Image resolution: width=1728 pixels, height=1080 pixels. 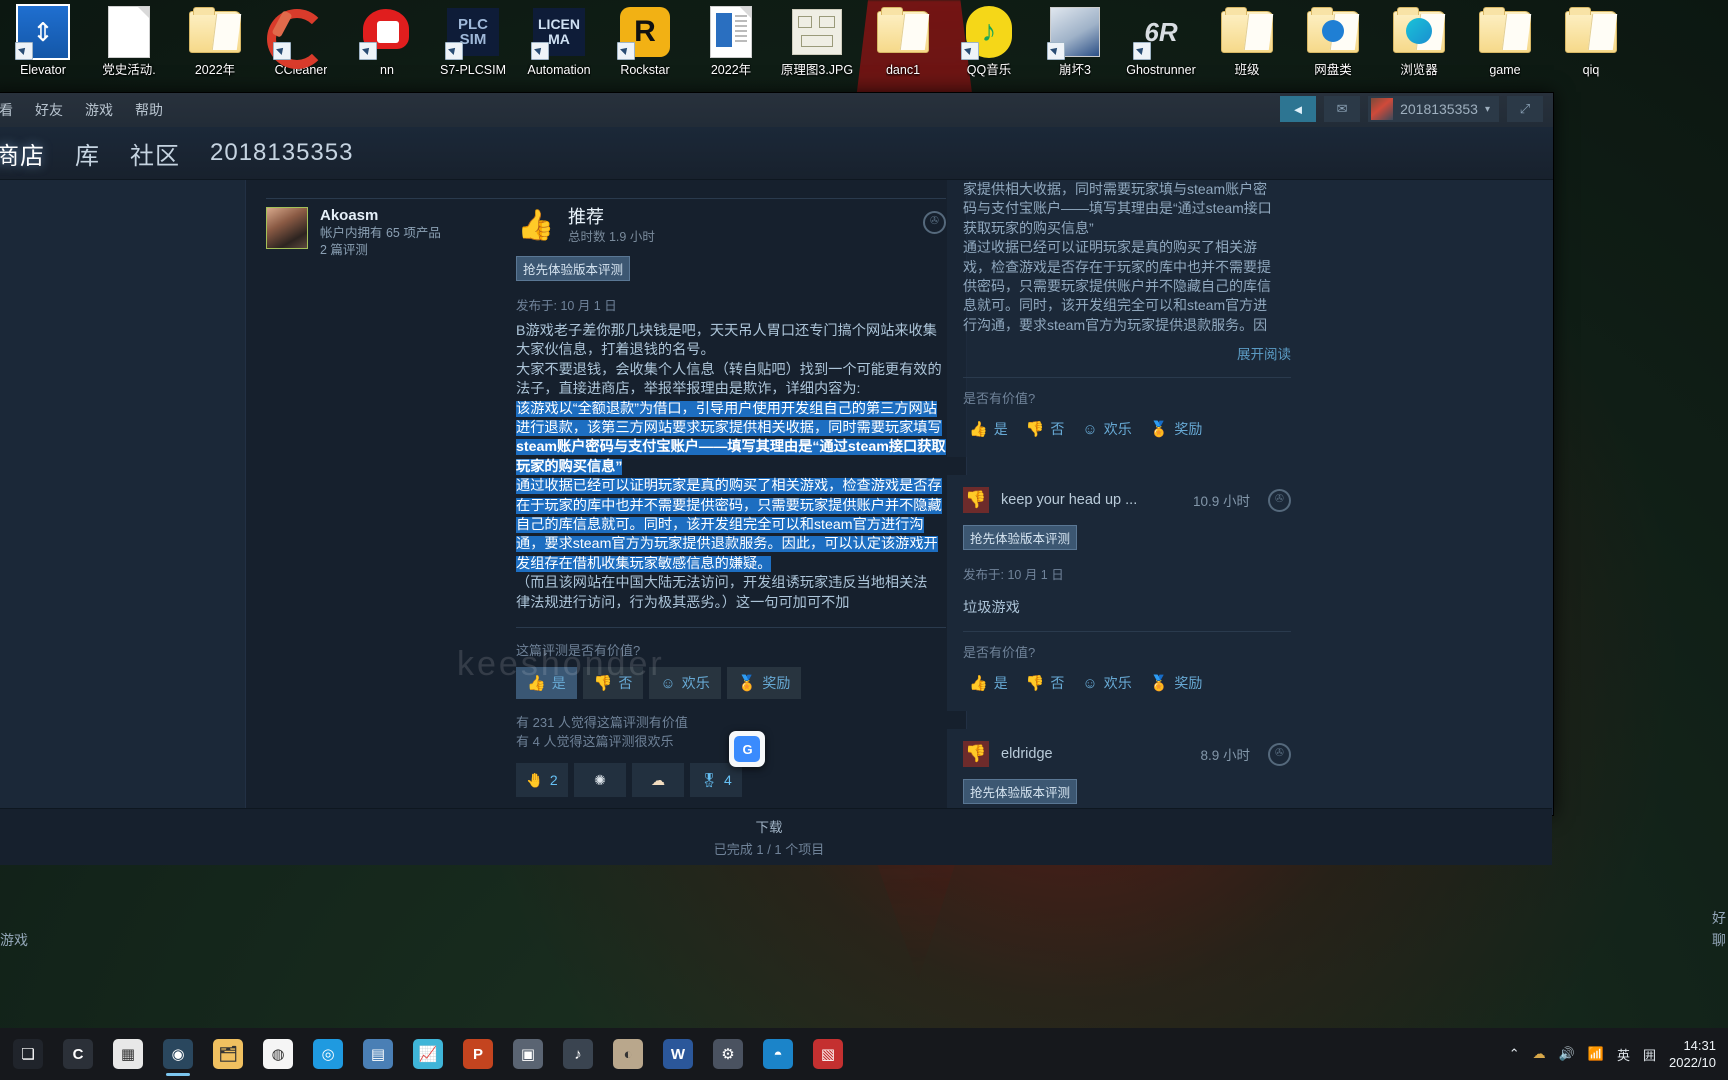 What do you see at coordinates (87, 153) in the screenshot?
I see `nav-item-library: 库` at bounding box center [87, 153].